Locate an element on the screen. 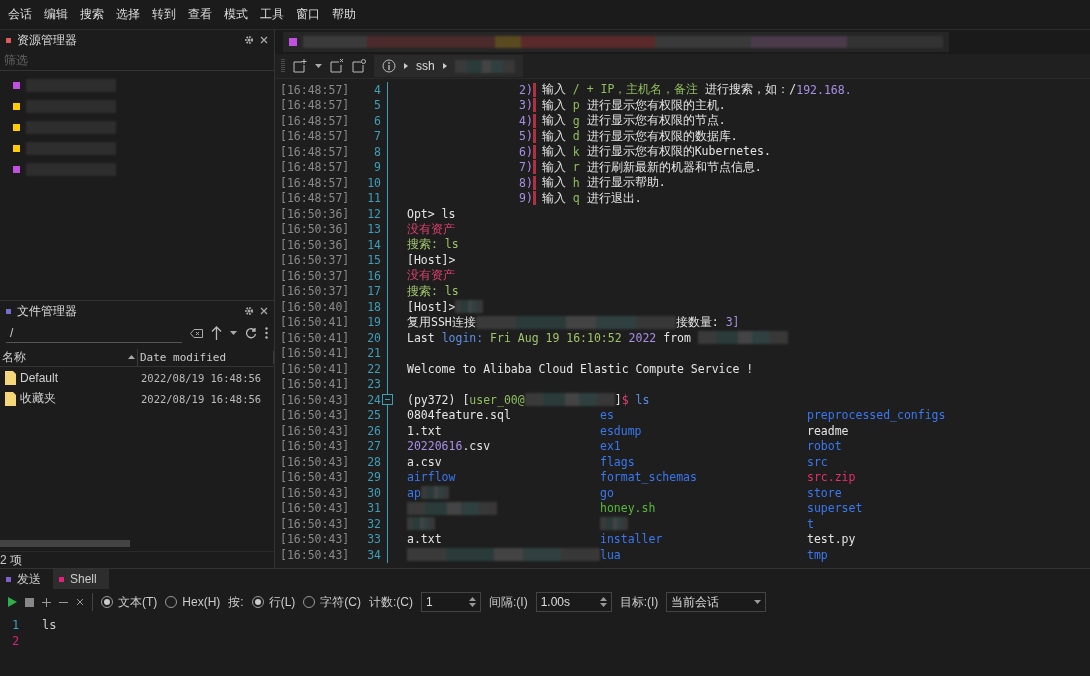 This screenshot has width=1090, height=676. terminal-text: ls is located at coordinates (642, 399).